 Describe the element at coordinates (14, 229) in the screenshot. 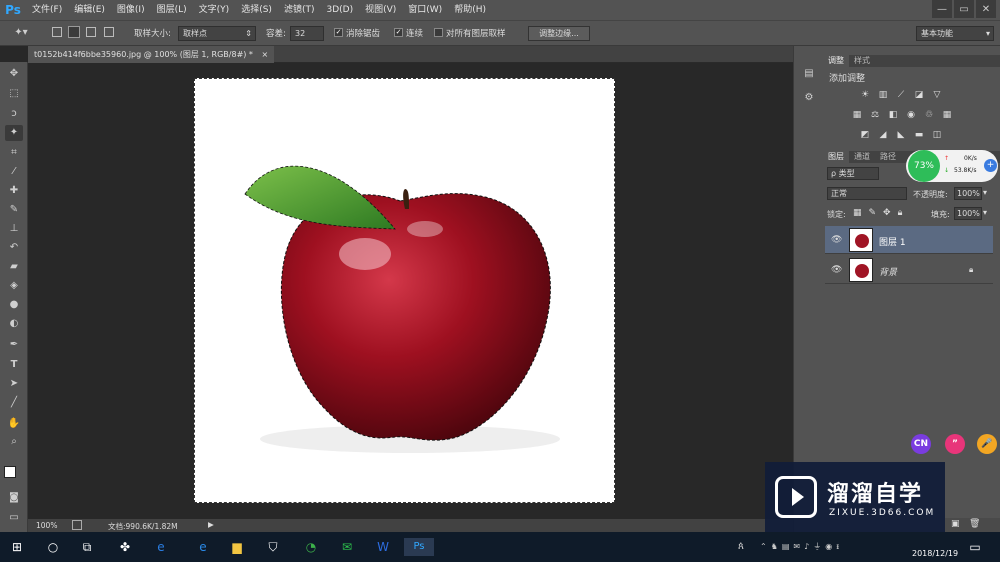

I see `clone-stamp-tool-icon: ⊥` at that location.